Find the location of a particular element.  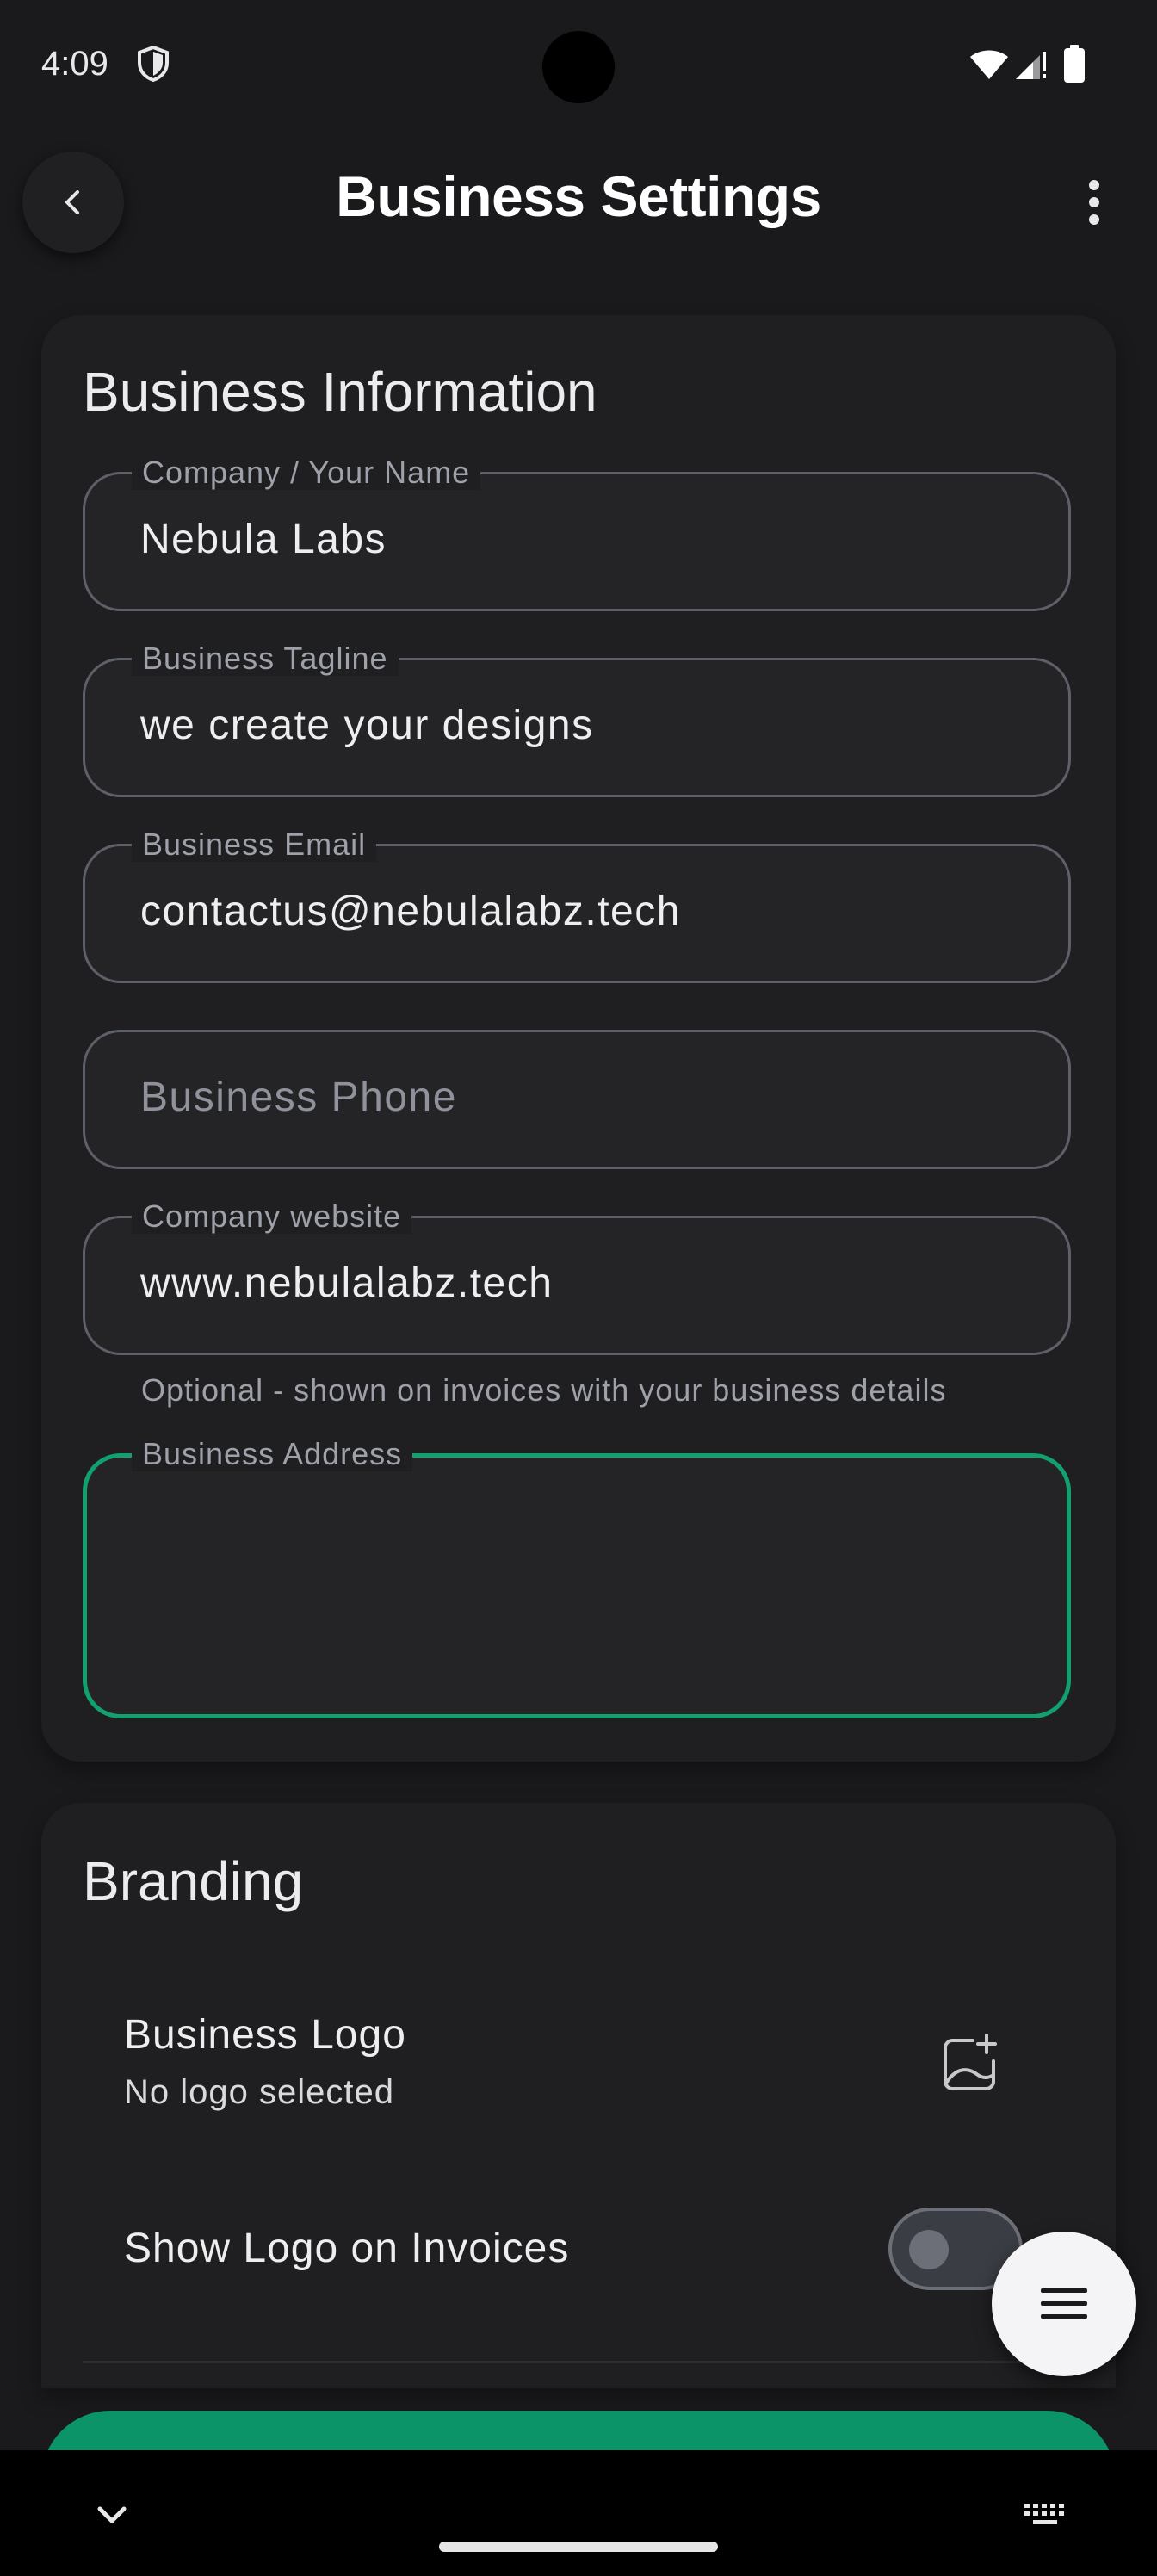

business-tagline-field: Business Tagline we create your designs is located at coordinates (577, 719).